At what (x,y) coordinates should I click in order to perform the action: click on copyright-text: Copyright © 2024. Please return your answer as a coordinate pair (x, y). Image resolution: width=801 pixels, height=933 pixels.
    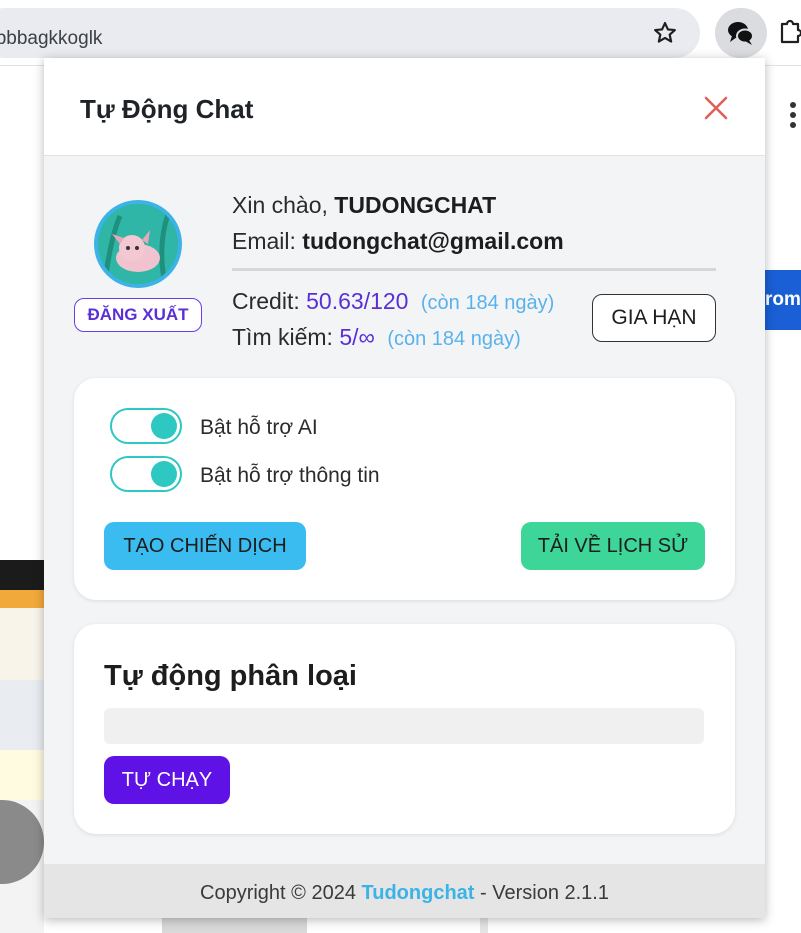
    Looking at the image, I should click on (281, 893).